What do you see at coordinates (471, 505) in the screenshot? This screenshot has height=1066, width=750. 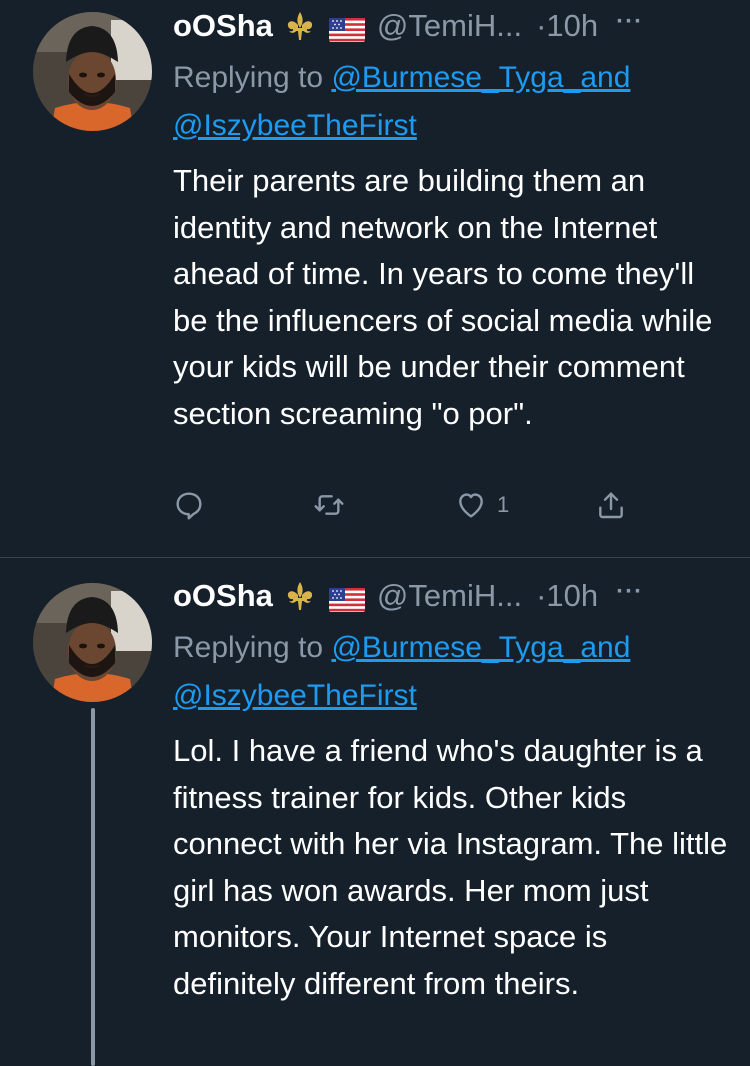 I see `like-icon` at bounding box center [471, 505].